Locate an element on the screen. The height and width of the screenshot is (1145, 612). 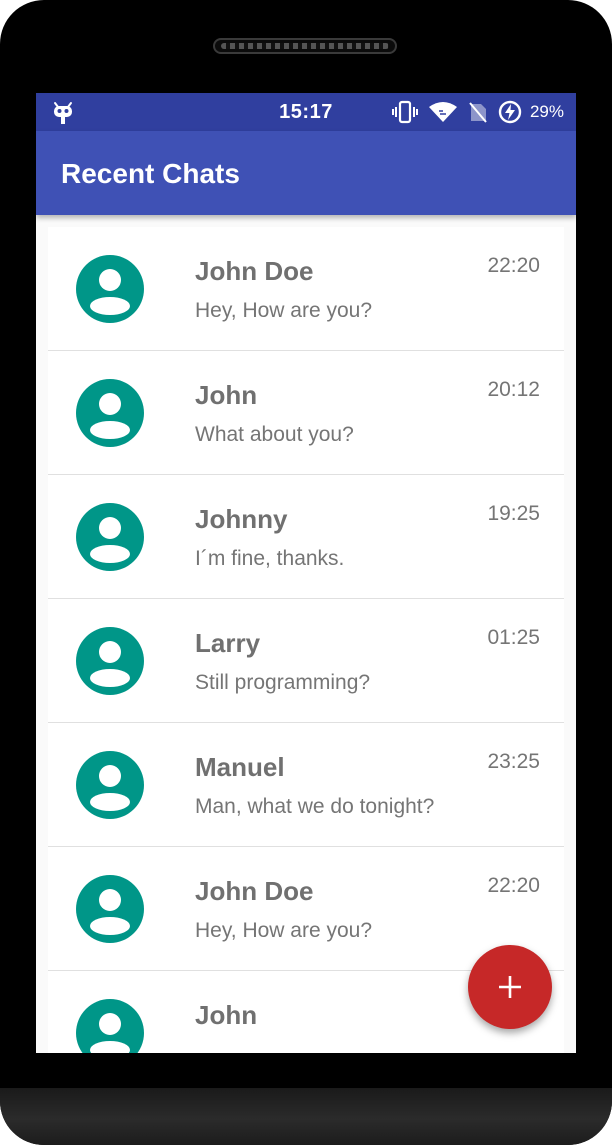
contact-name: Manuel is located at coordinates (240, 767).